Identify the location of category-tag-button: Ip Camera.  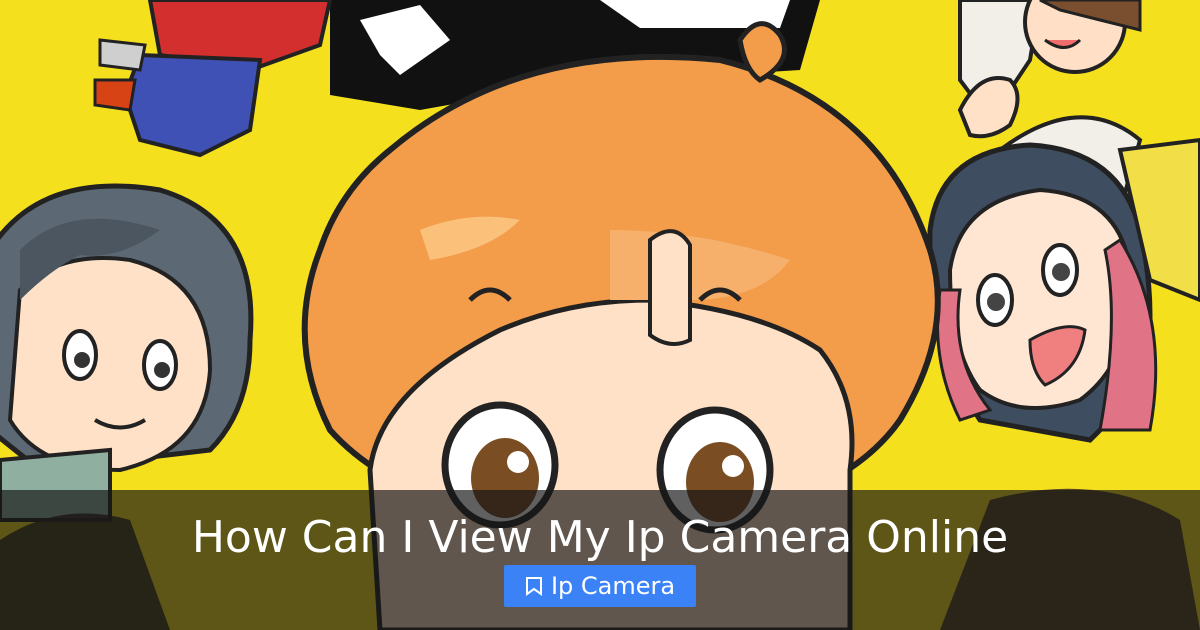
(600, 586).